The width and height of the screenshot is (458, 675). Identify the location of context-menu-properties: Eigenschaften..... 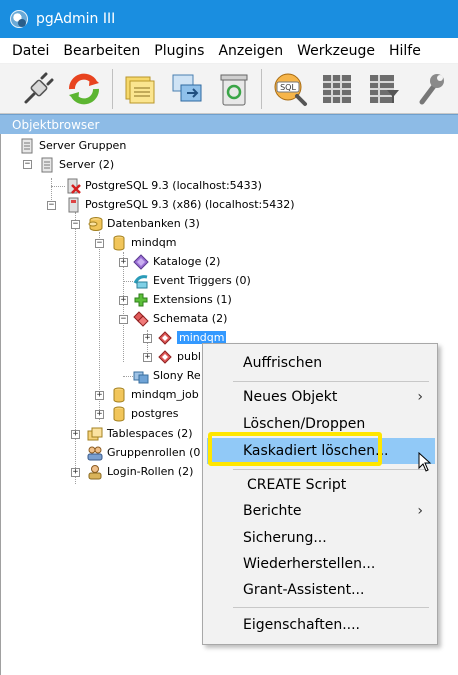
(320, 625).